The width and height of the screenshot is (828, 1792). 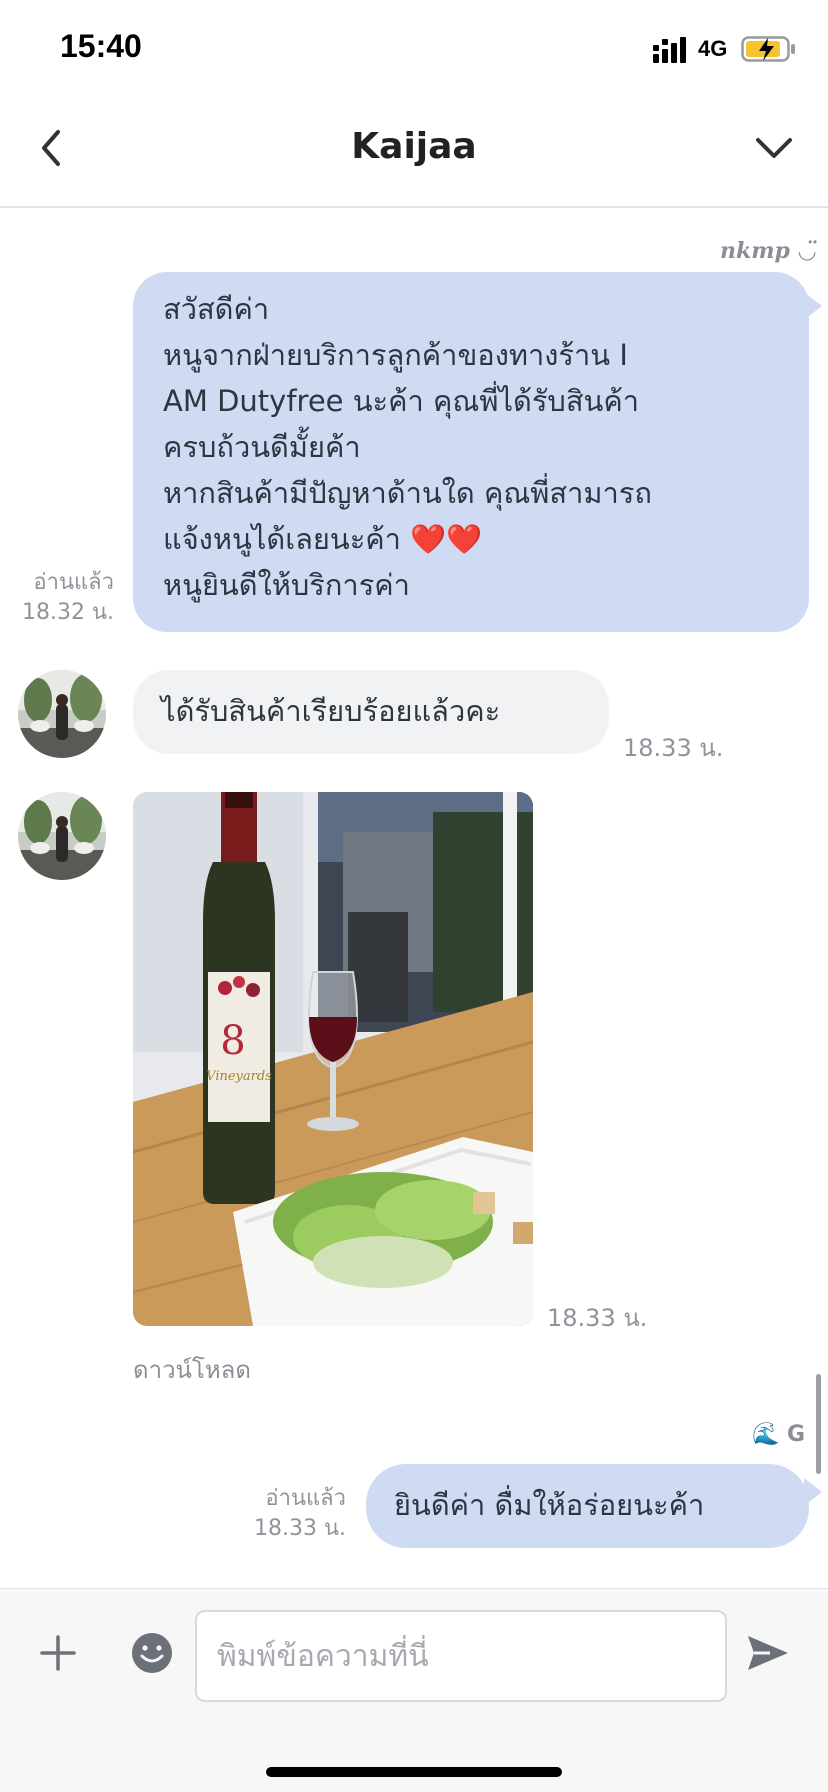 I want to click on network-label: 4G, so click(x=713, y=48).